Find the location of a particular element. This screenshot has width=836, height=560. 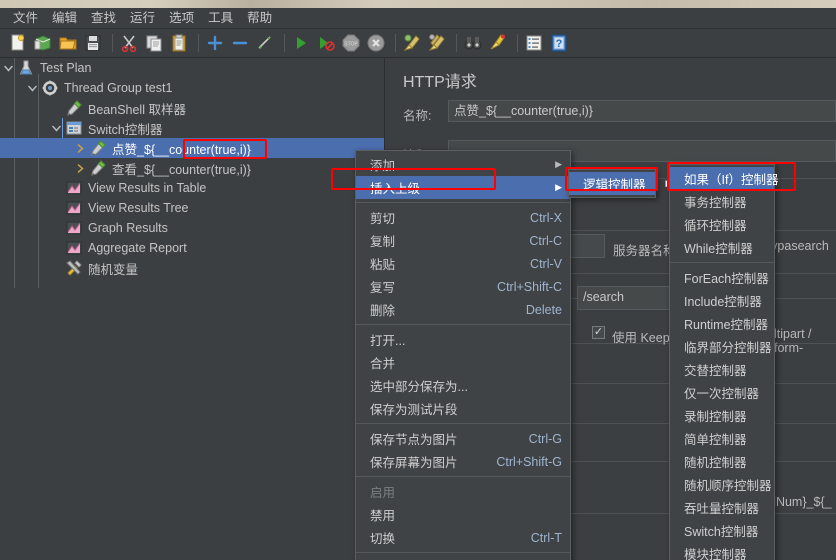

menu-item-label: 复写 is located at coordinates (383, 288).